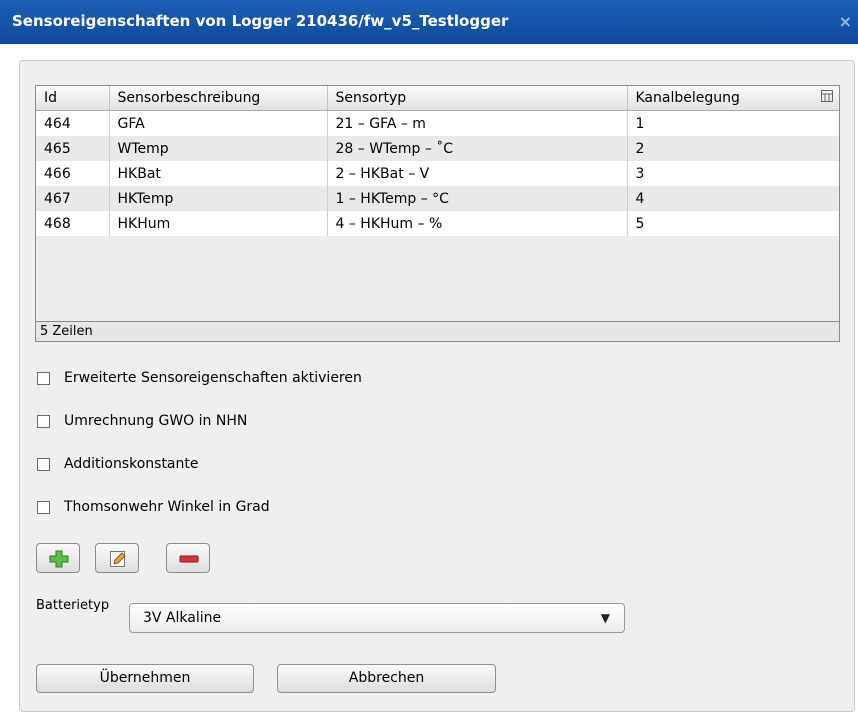  I want to click on cell-channel: 2, so click(733, 148).